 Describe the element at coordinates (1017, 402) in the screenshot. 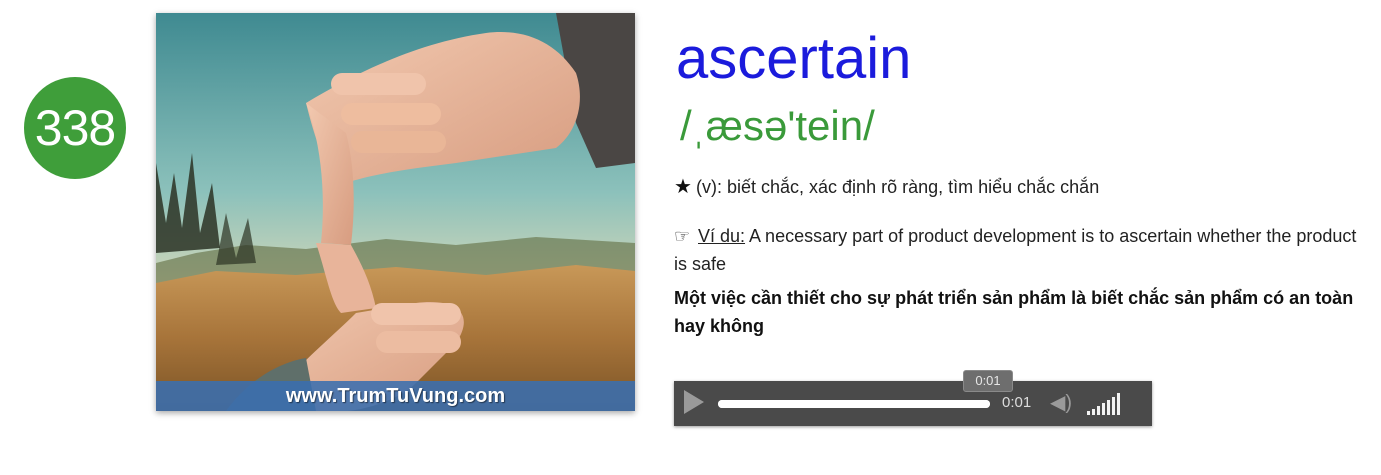

I see `current-time: 0:01` at that location.